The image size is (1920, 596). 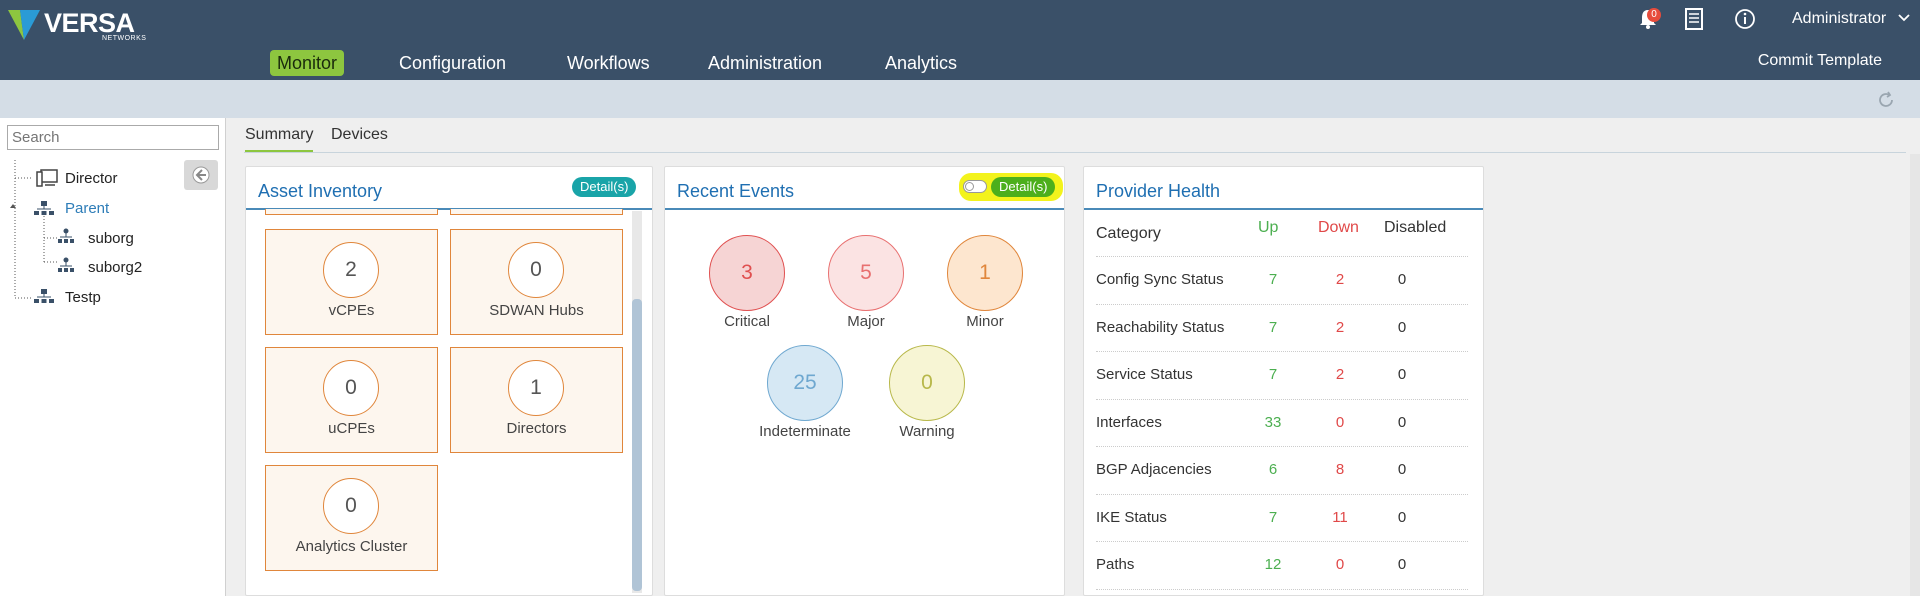 I want to click on logo-subtext: NETWORKS, so click(x=124, y=38).